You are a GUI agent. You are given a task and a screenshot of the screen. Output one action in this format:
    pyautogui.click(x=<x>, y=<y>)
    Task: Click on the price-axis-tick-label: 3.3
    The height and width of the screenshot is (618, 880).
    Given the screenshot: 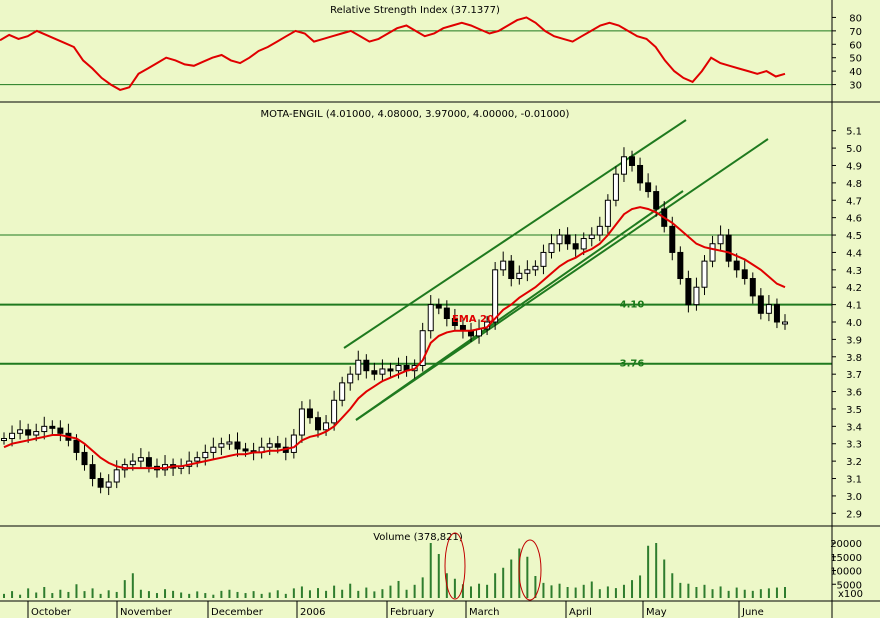 What is the action you would take?
    pyautogui.click(x=854, y=445)
    